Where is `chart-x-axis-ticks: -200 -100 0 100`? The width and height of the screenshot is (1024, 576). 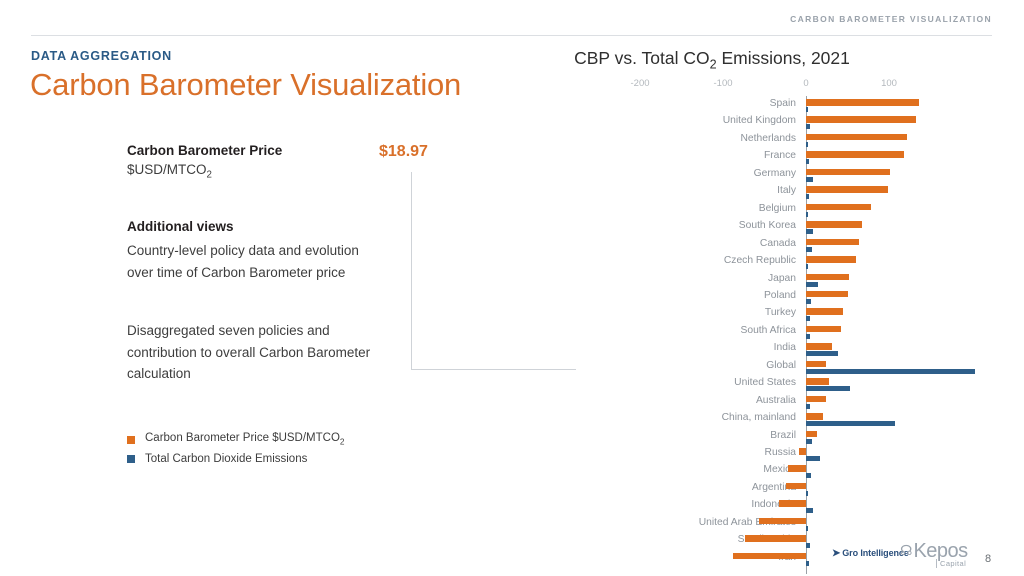 chart-x-axis-ticks: -200 -100 0 100 is located at coordinates (718, 85).